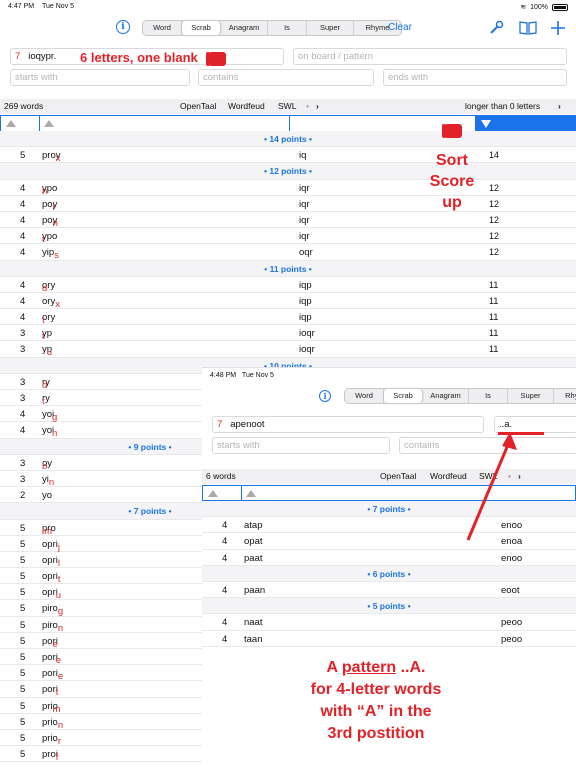  What do you see at coordinates (389, 590) in the screenshot?
I see `table-row: 4 paan eoot` at bounding box center [389, 590].